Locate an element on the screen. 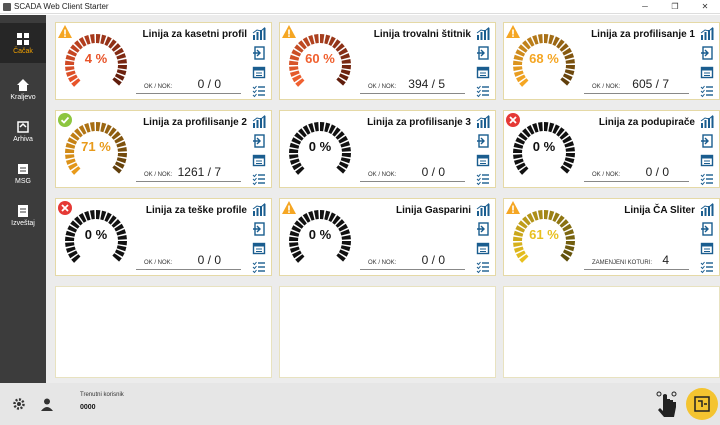 The height and width of the screenshot is (425, 720). nav-item-arhiva: Arhiva is located at coordinates (23, 131).